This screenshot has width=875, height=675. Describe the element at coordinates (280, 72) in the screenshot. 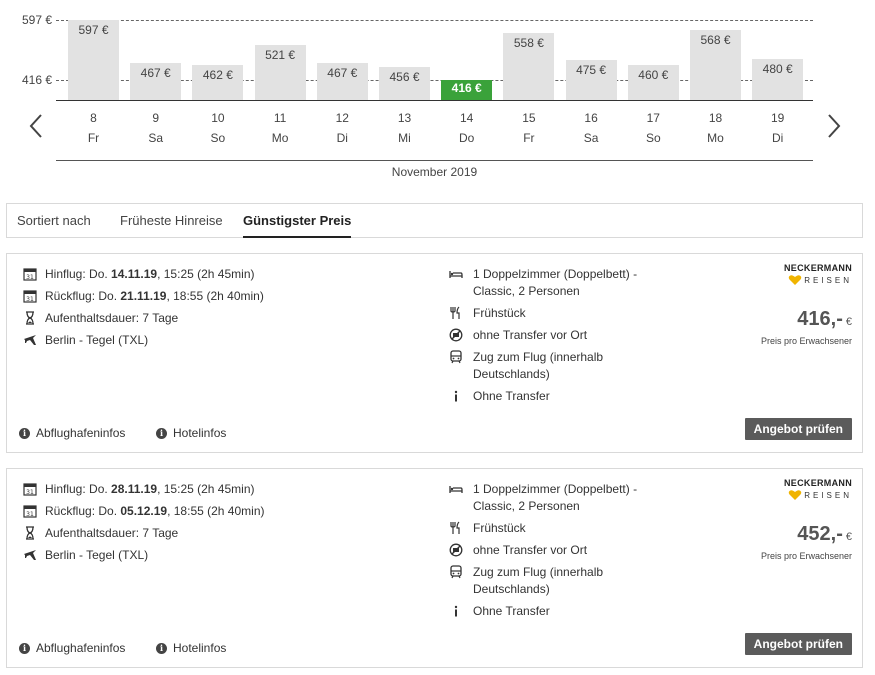

I see `price-bar-11: 521 €` at that location.